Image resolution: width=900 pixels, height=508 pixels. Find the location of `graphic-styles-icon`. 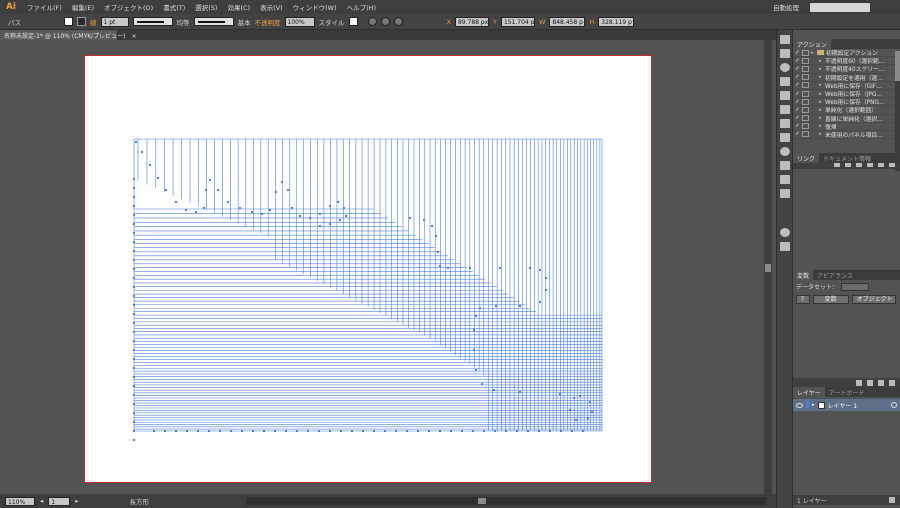

graphic-styles-icon is located at coordinates (784, 109).